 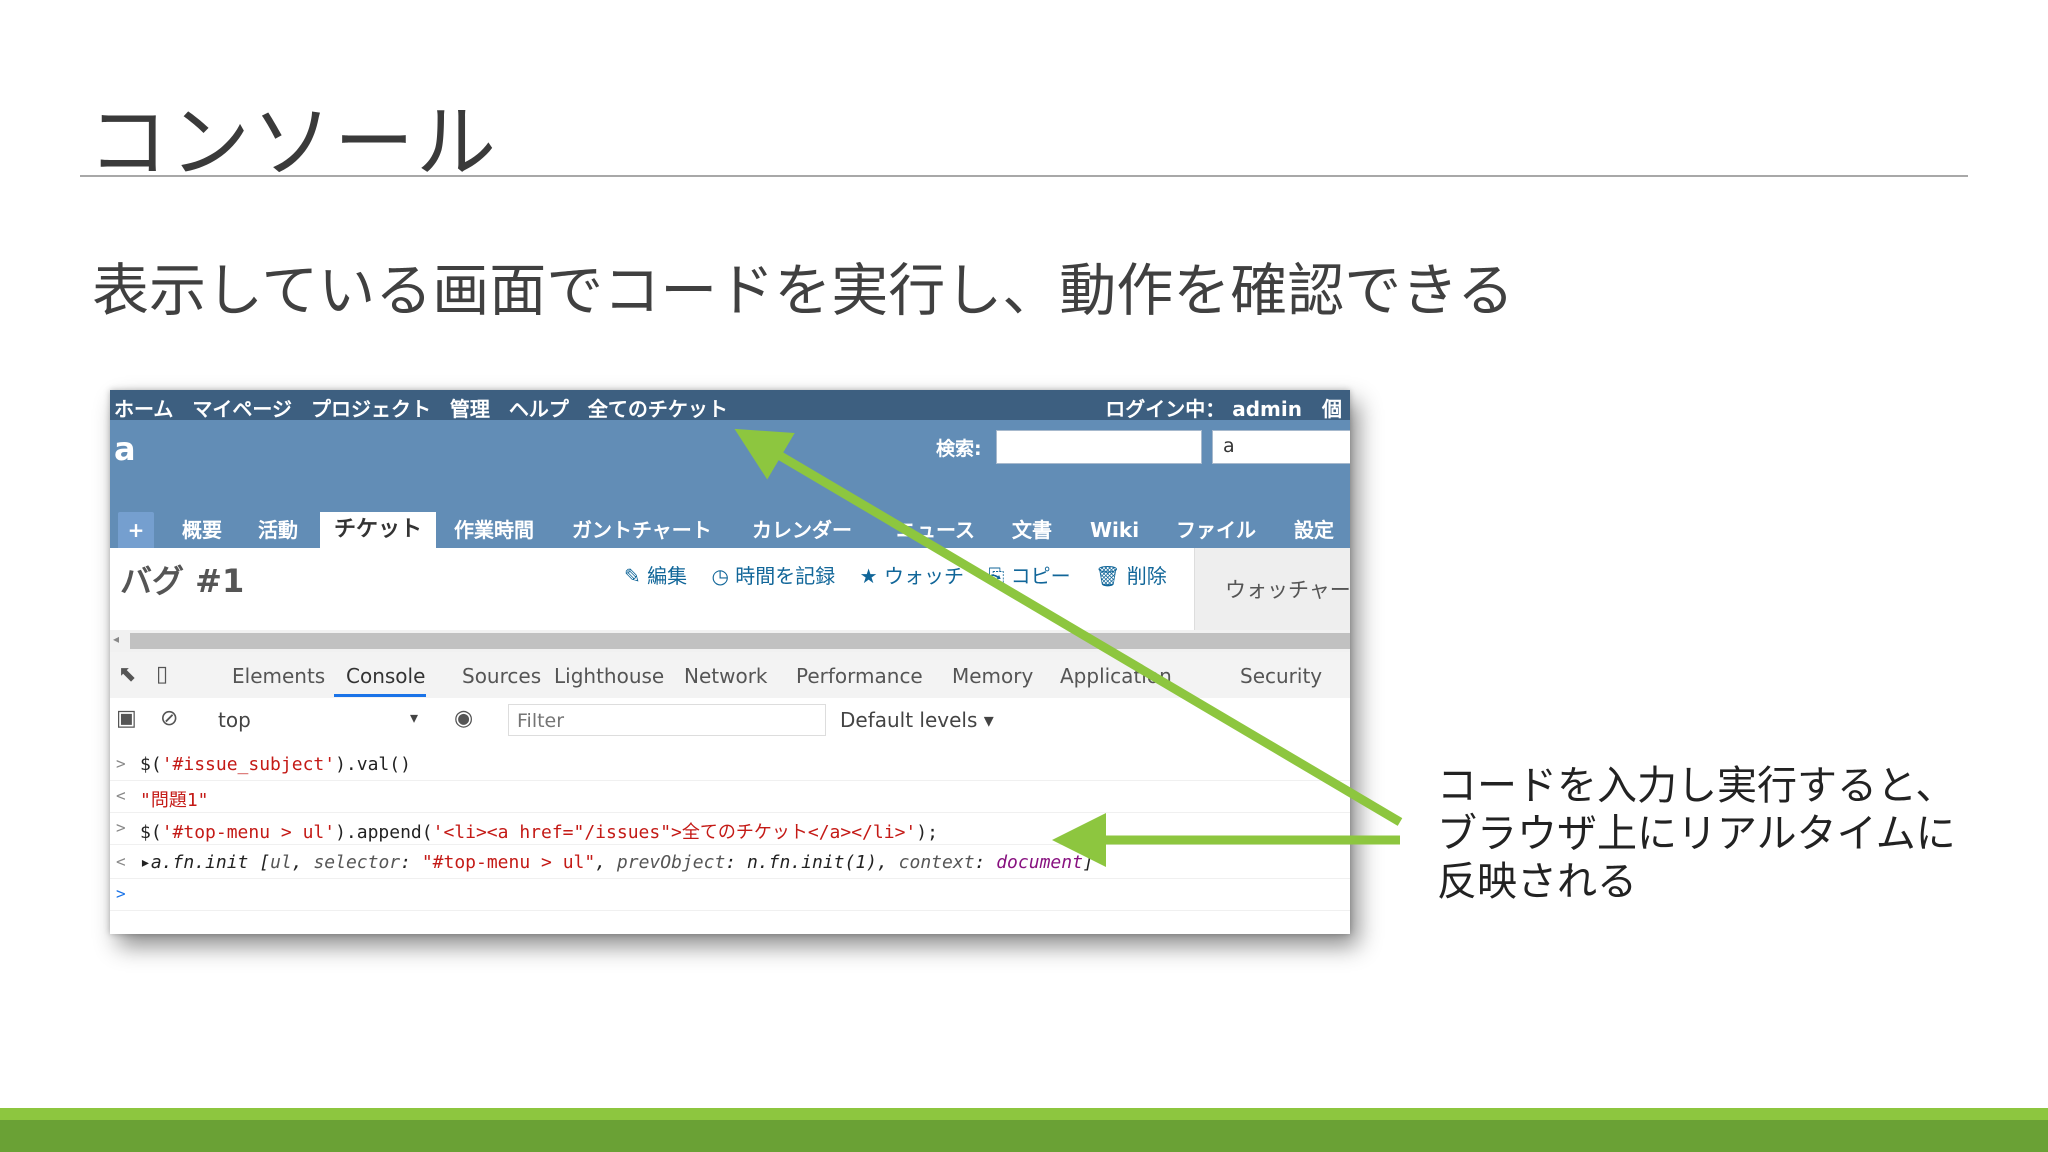 What do you see at coordinates (927, 832) in the screenshot?
I see `code-token: );` at bounding box center [927, 832].